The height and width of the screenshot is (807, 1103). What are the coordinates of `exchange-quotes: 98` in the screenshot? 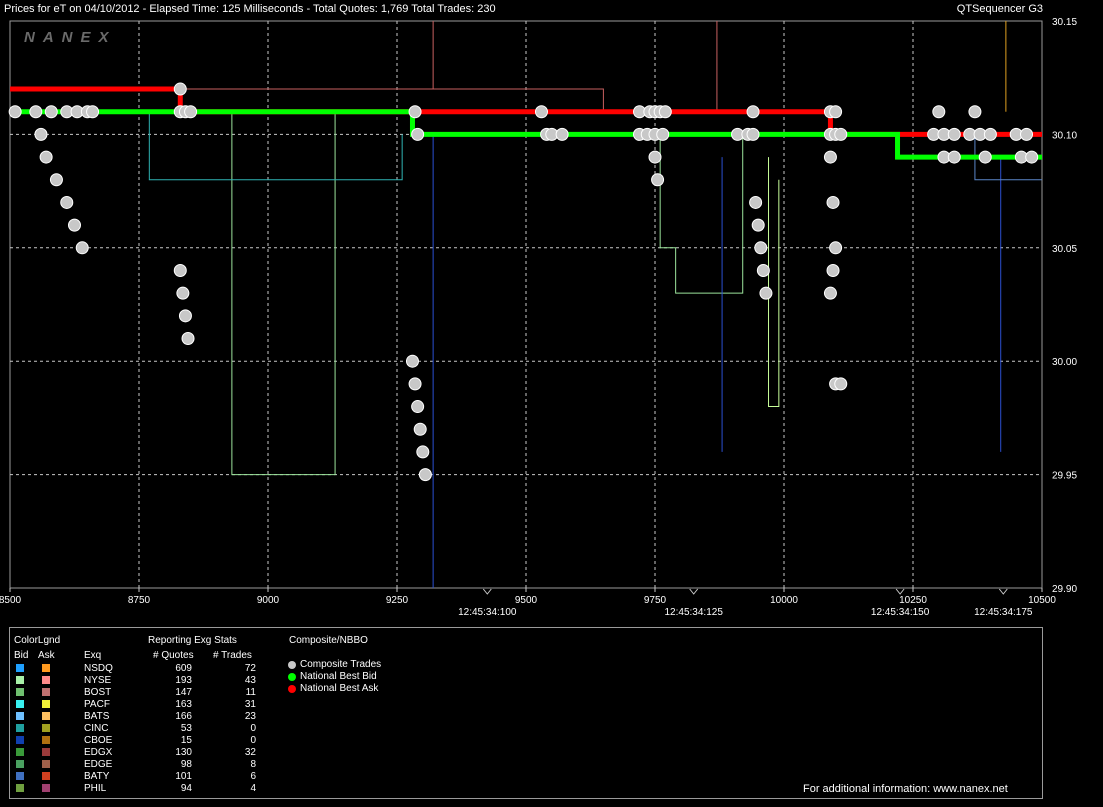 It's located at (186, 764).